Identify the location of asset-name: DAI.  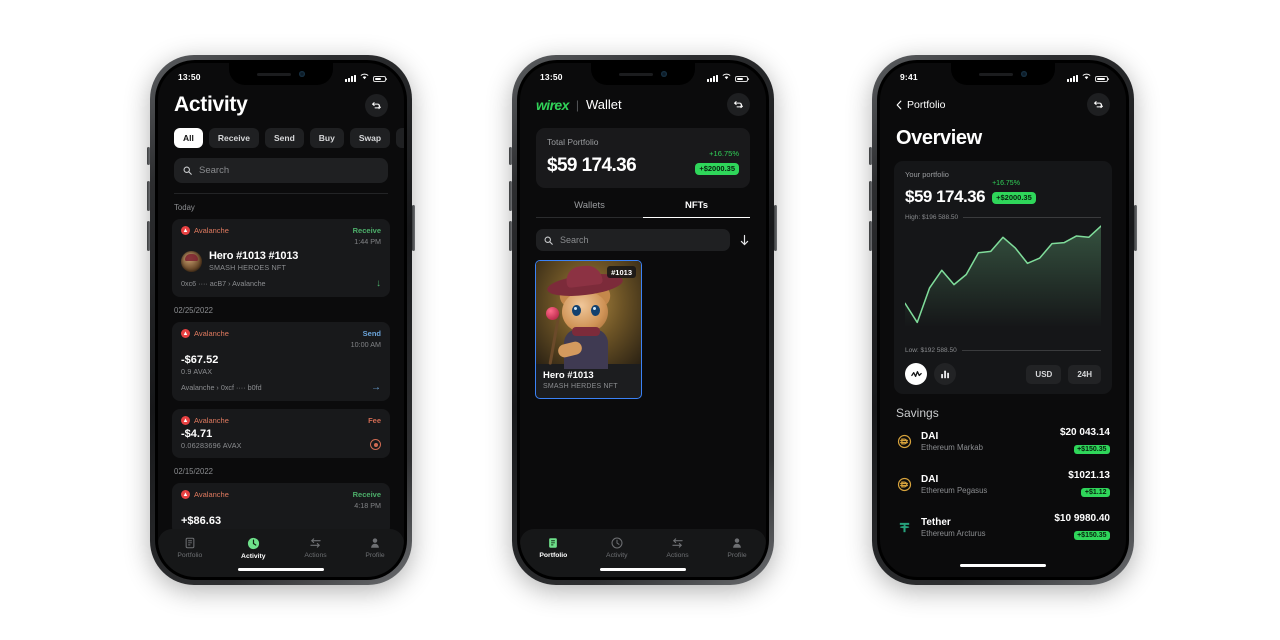
(930, 436).